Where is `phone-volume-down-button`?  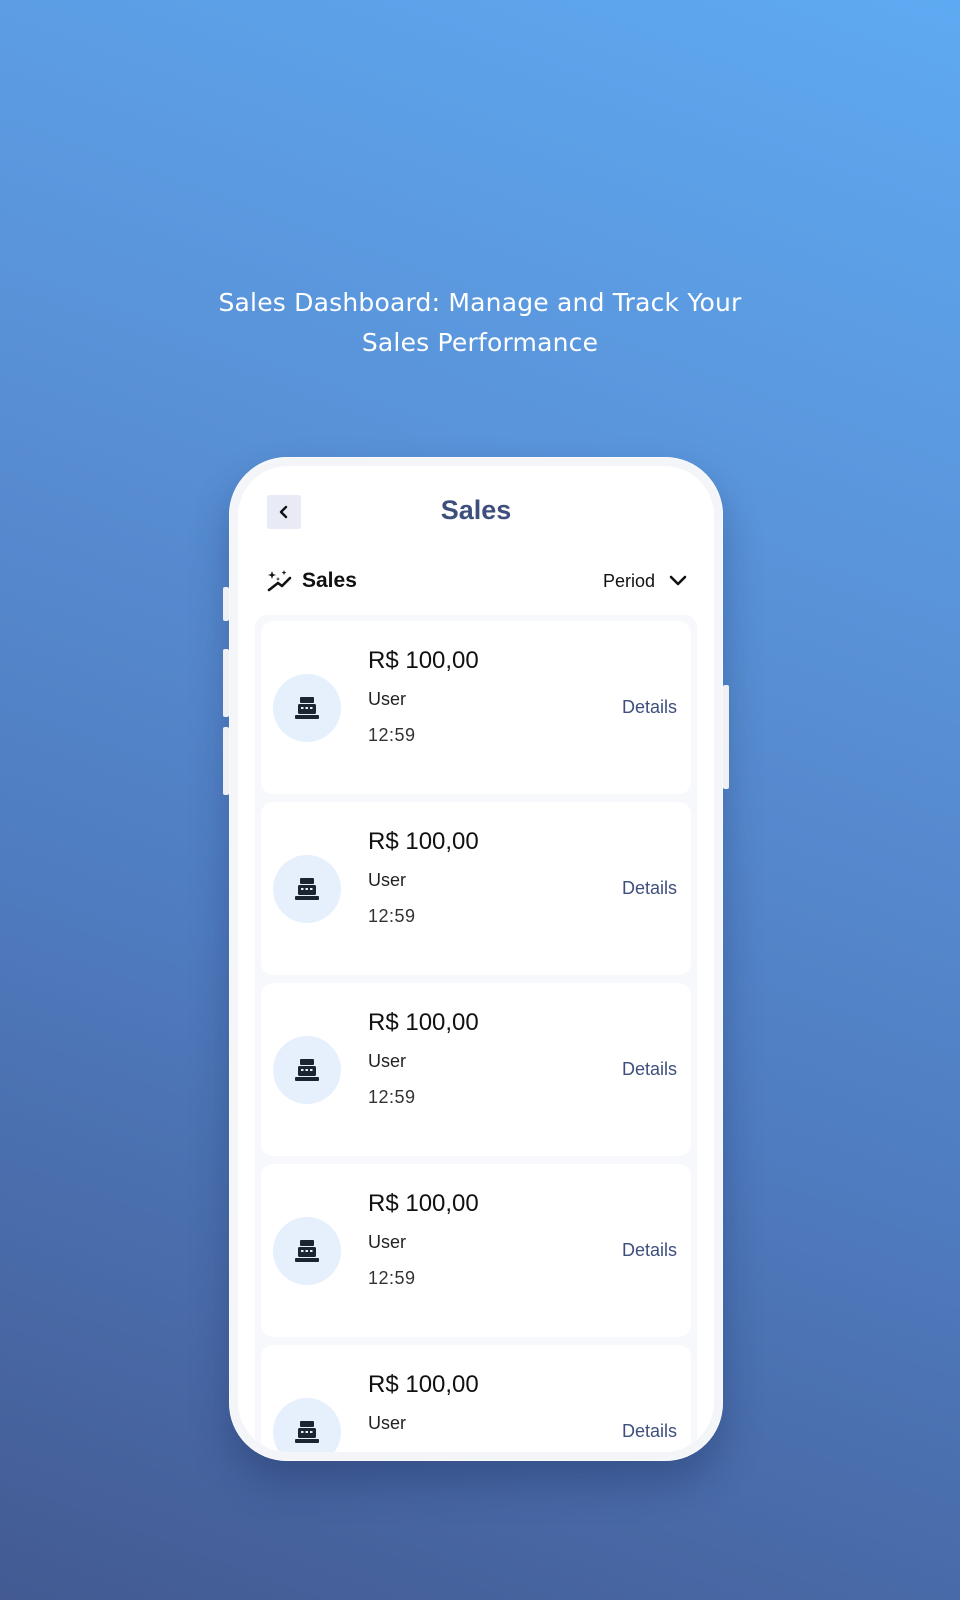
phone-volume-down-button is located at coordinates (226, 761).